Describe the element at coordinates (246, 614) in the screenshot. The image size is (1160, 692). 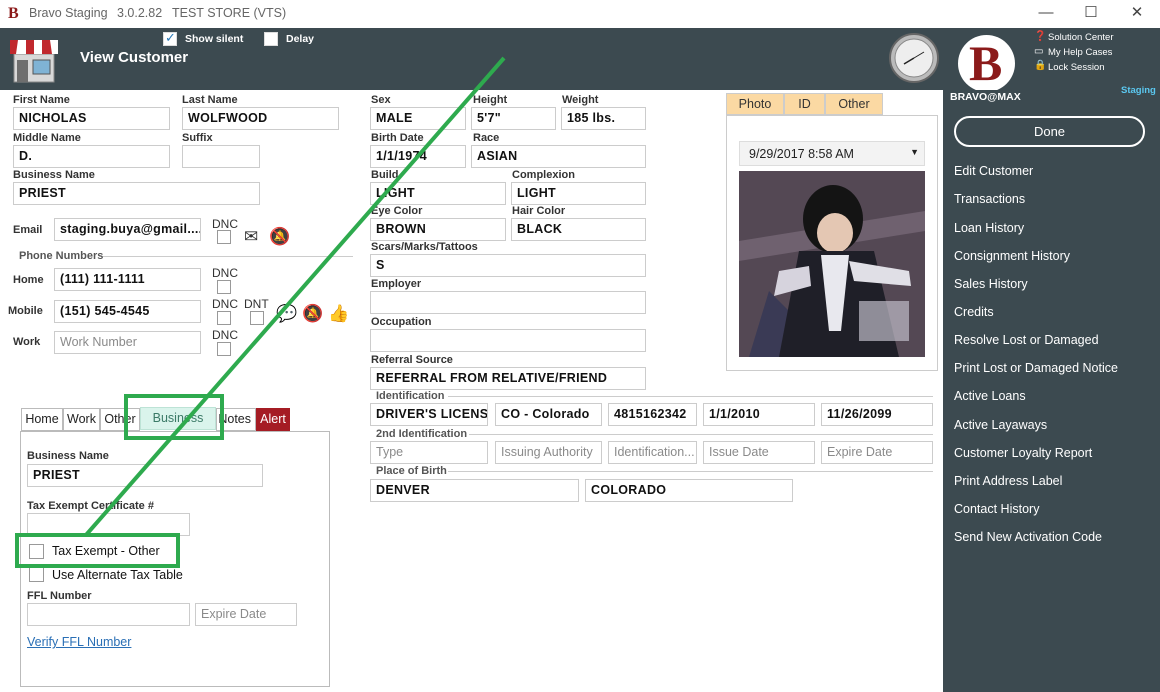
I see `ffl-expire-date-field: Expire Date` at that location.